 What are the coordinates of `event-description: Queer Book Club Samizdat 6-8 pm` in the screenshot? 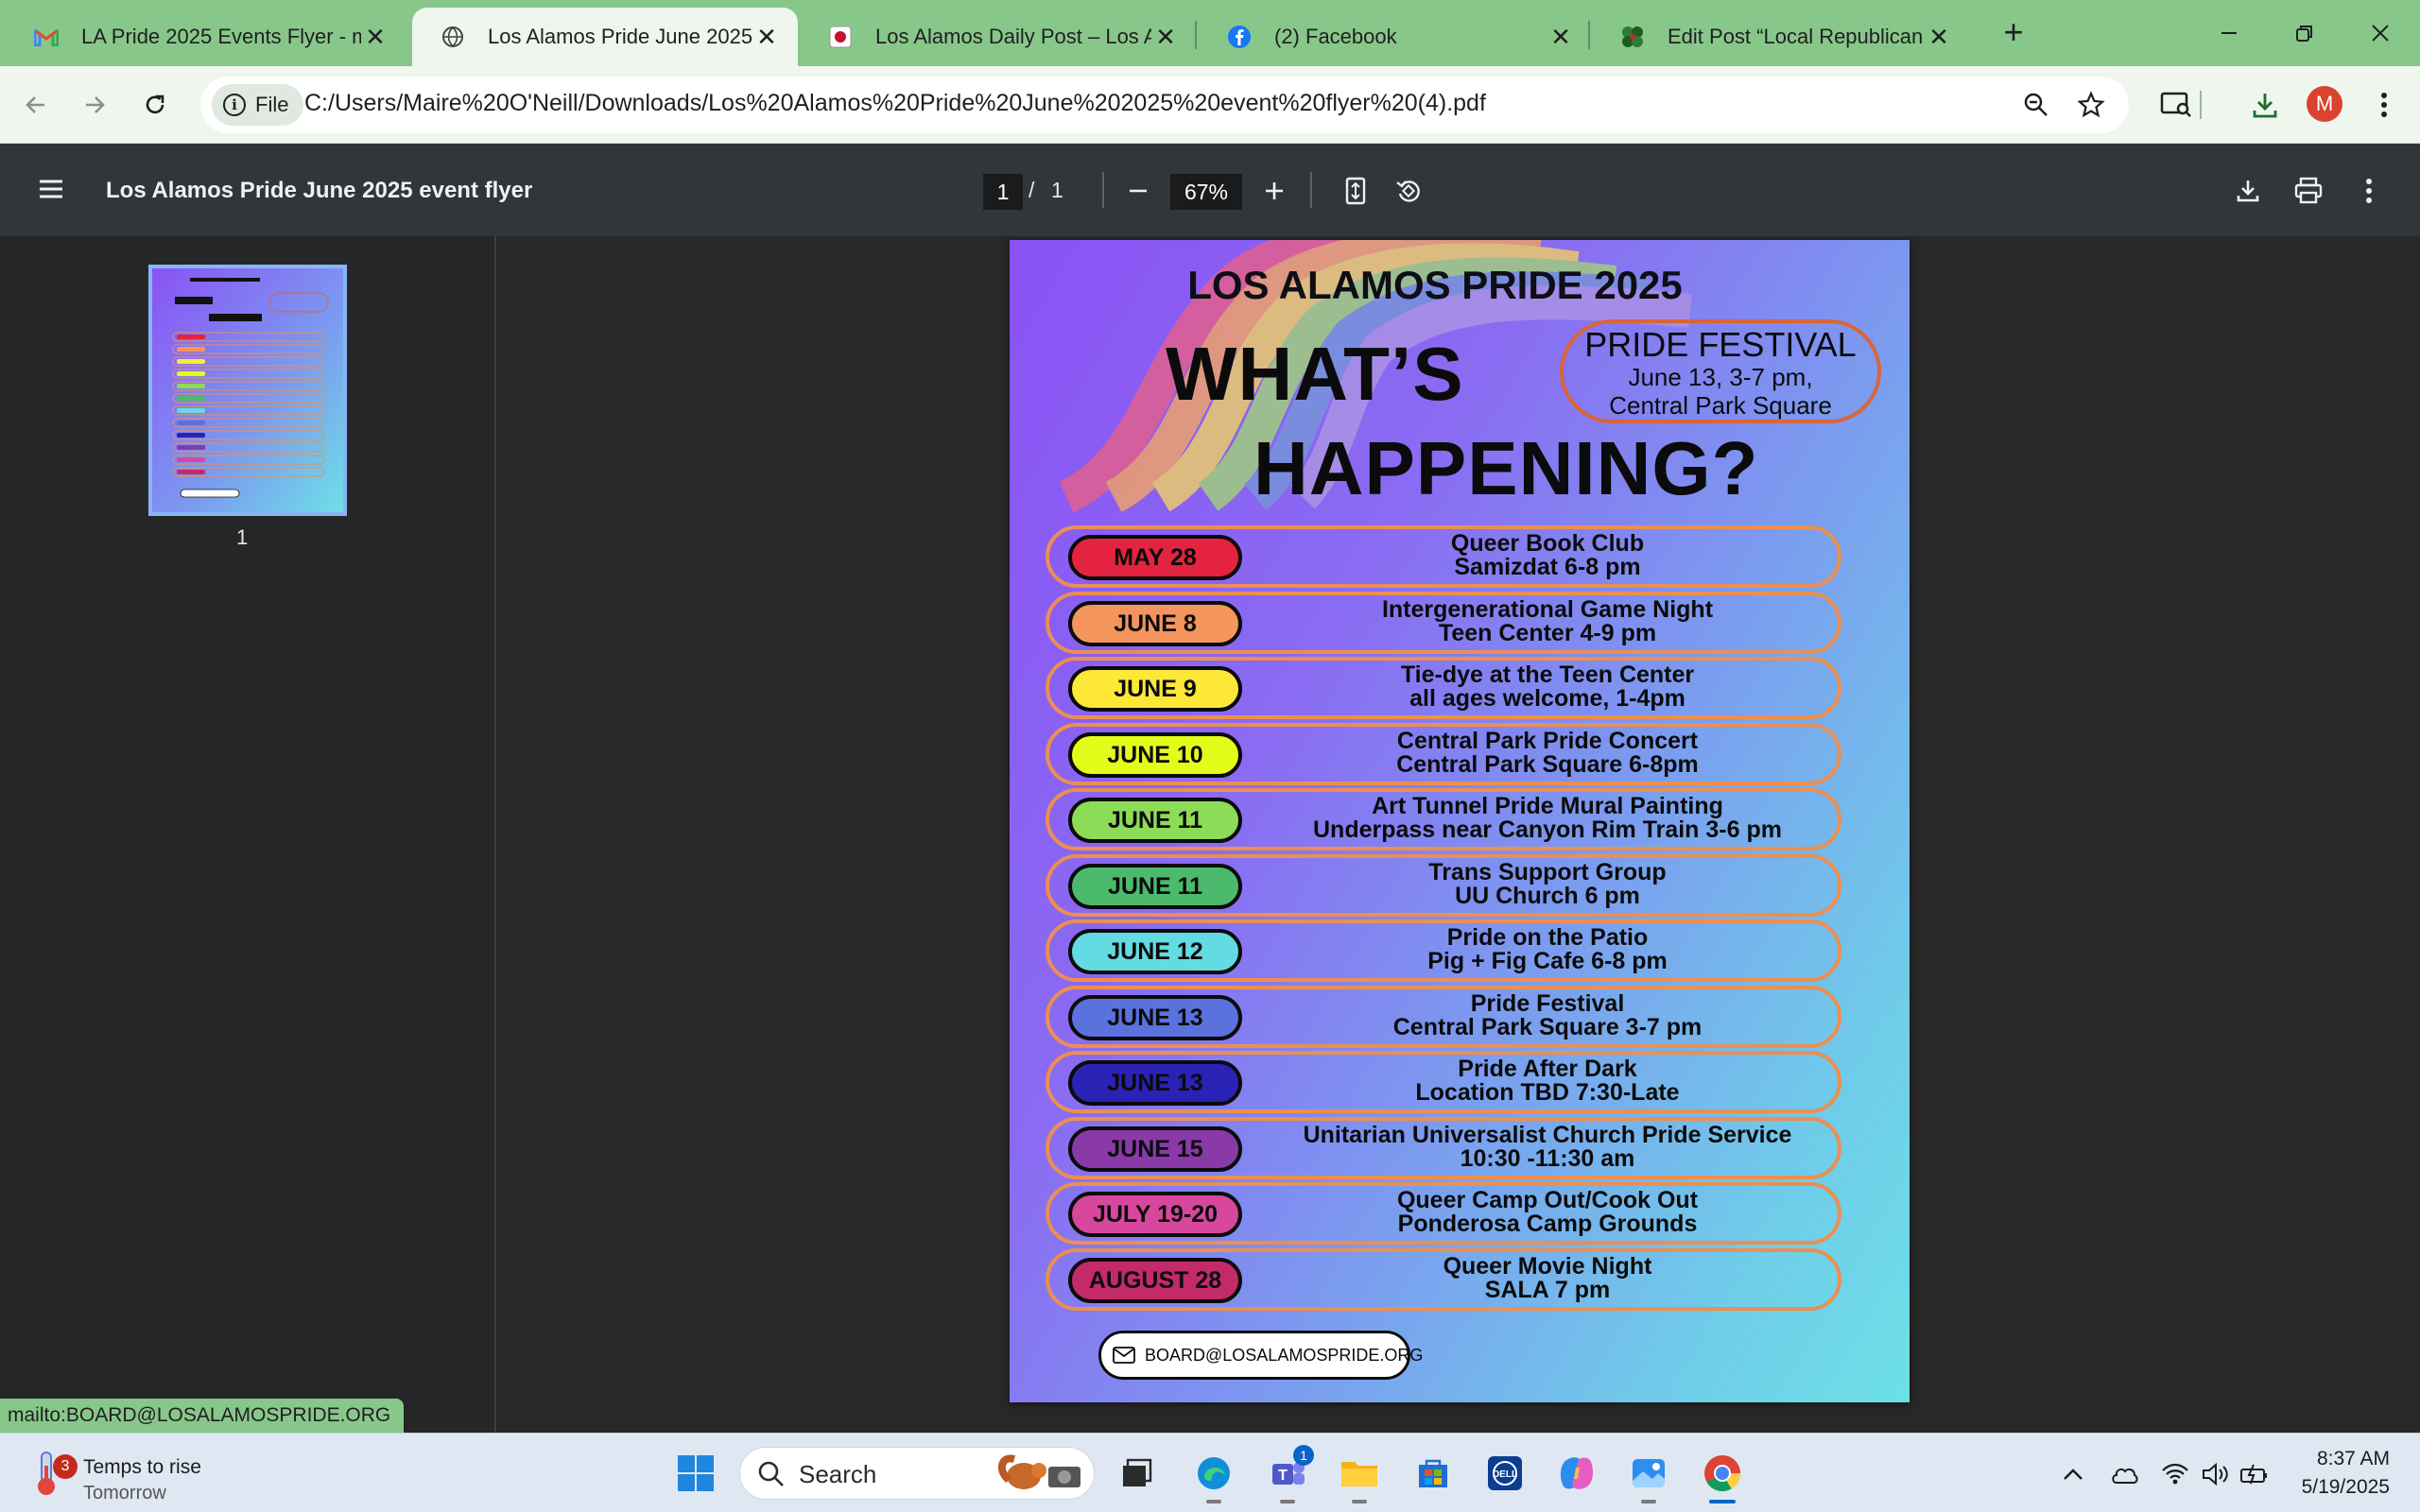 It's located at (1547, 555).